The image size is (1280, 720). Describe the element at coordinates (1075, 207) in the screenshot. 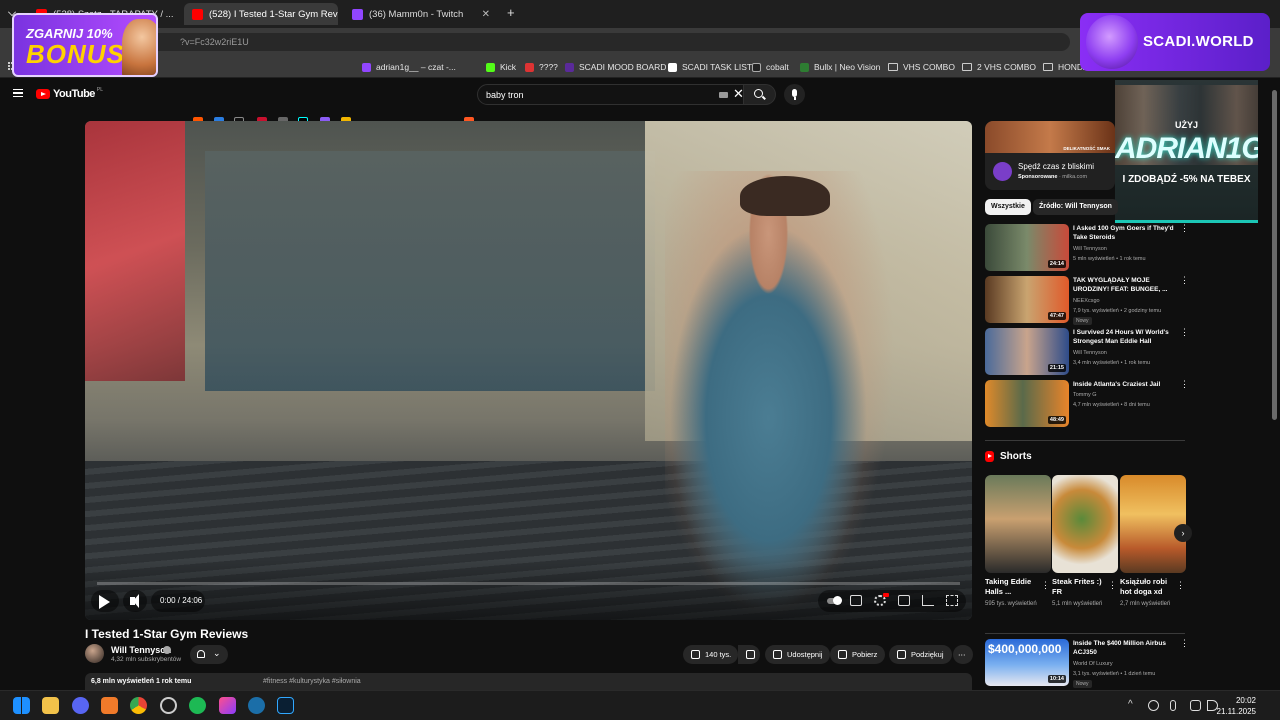

I see `chip-source: Źródło: Will Tennyson` at that location.